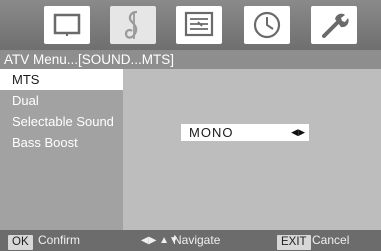  Describe the element at coordinates (61, 121) in the screenshot. I see `menu-item-selectable-sound: Selectable Sound` at that location.